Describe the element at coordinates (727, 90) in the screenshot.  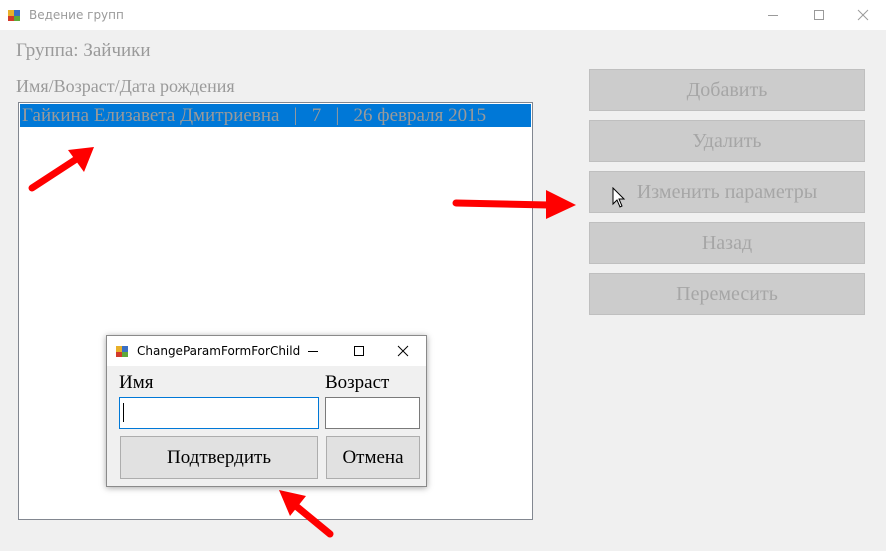
I see `add-button: Добавить` at that location.